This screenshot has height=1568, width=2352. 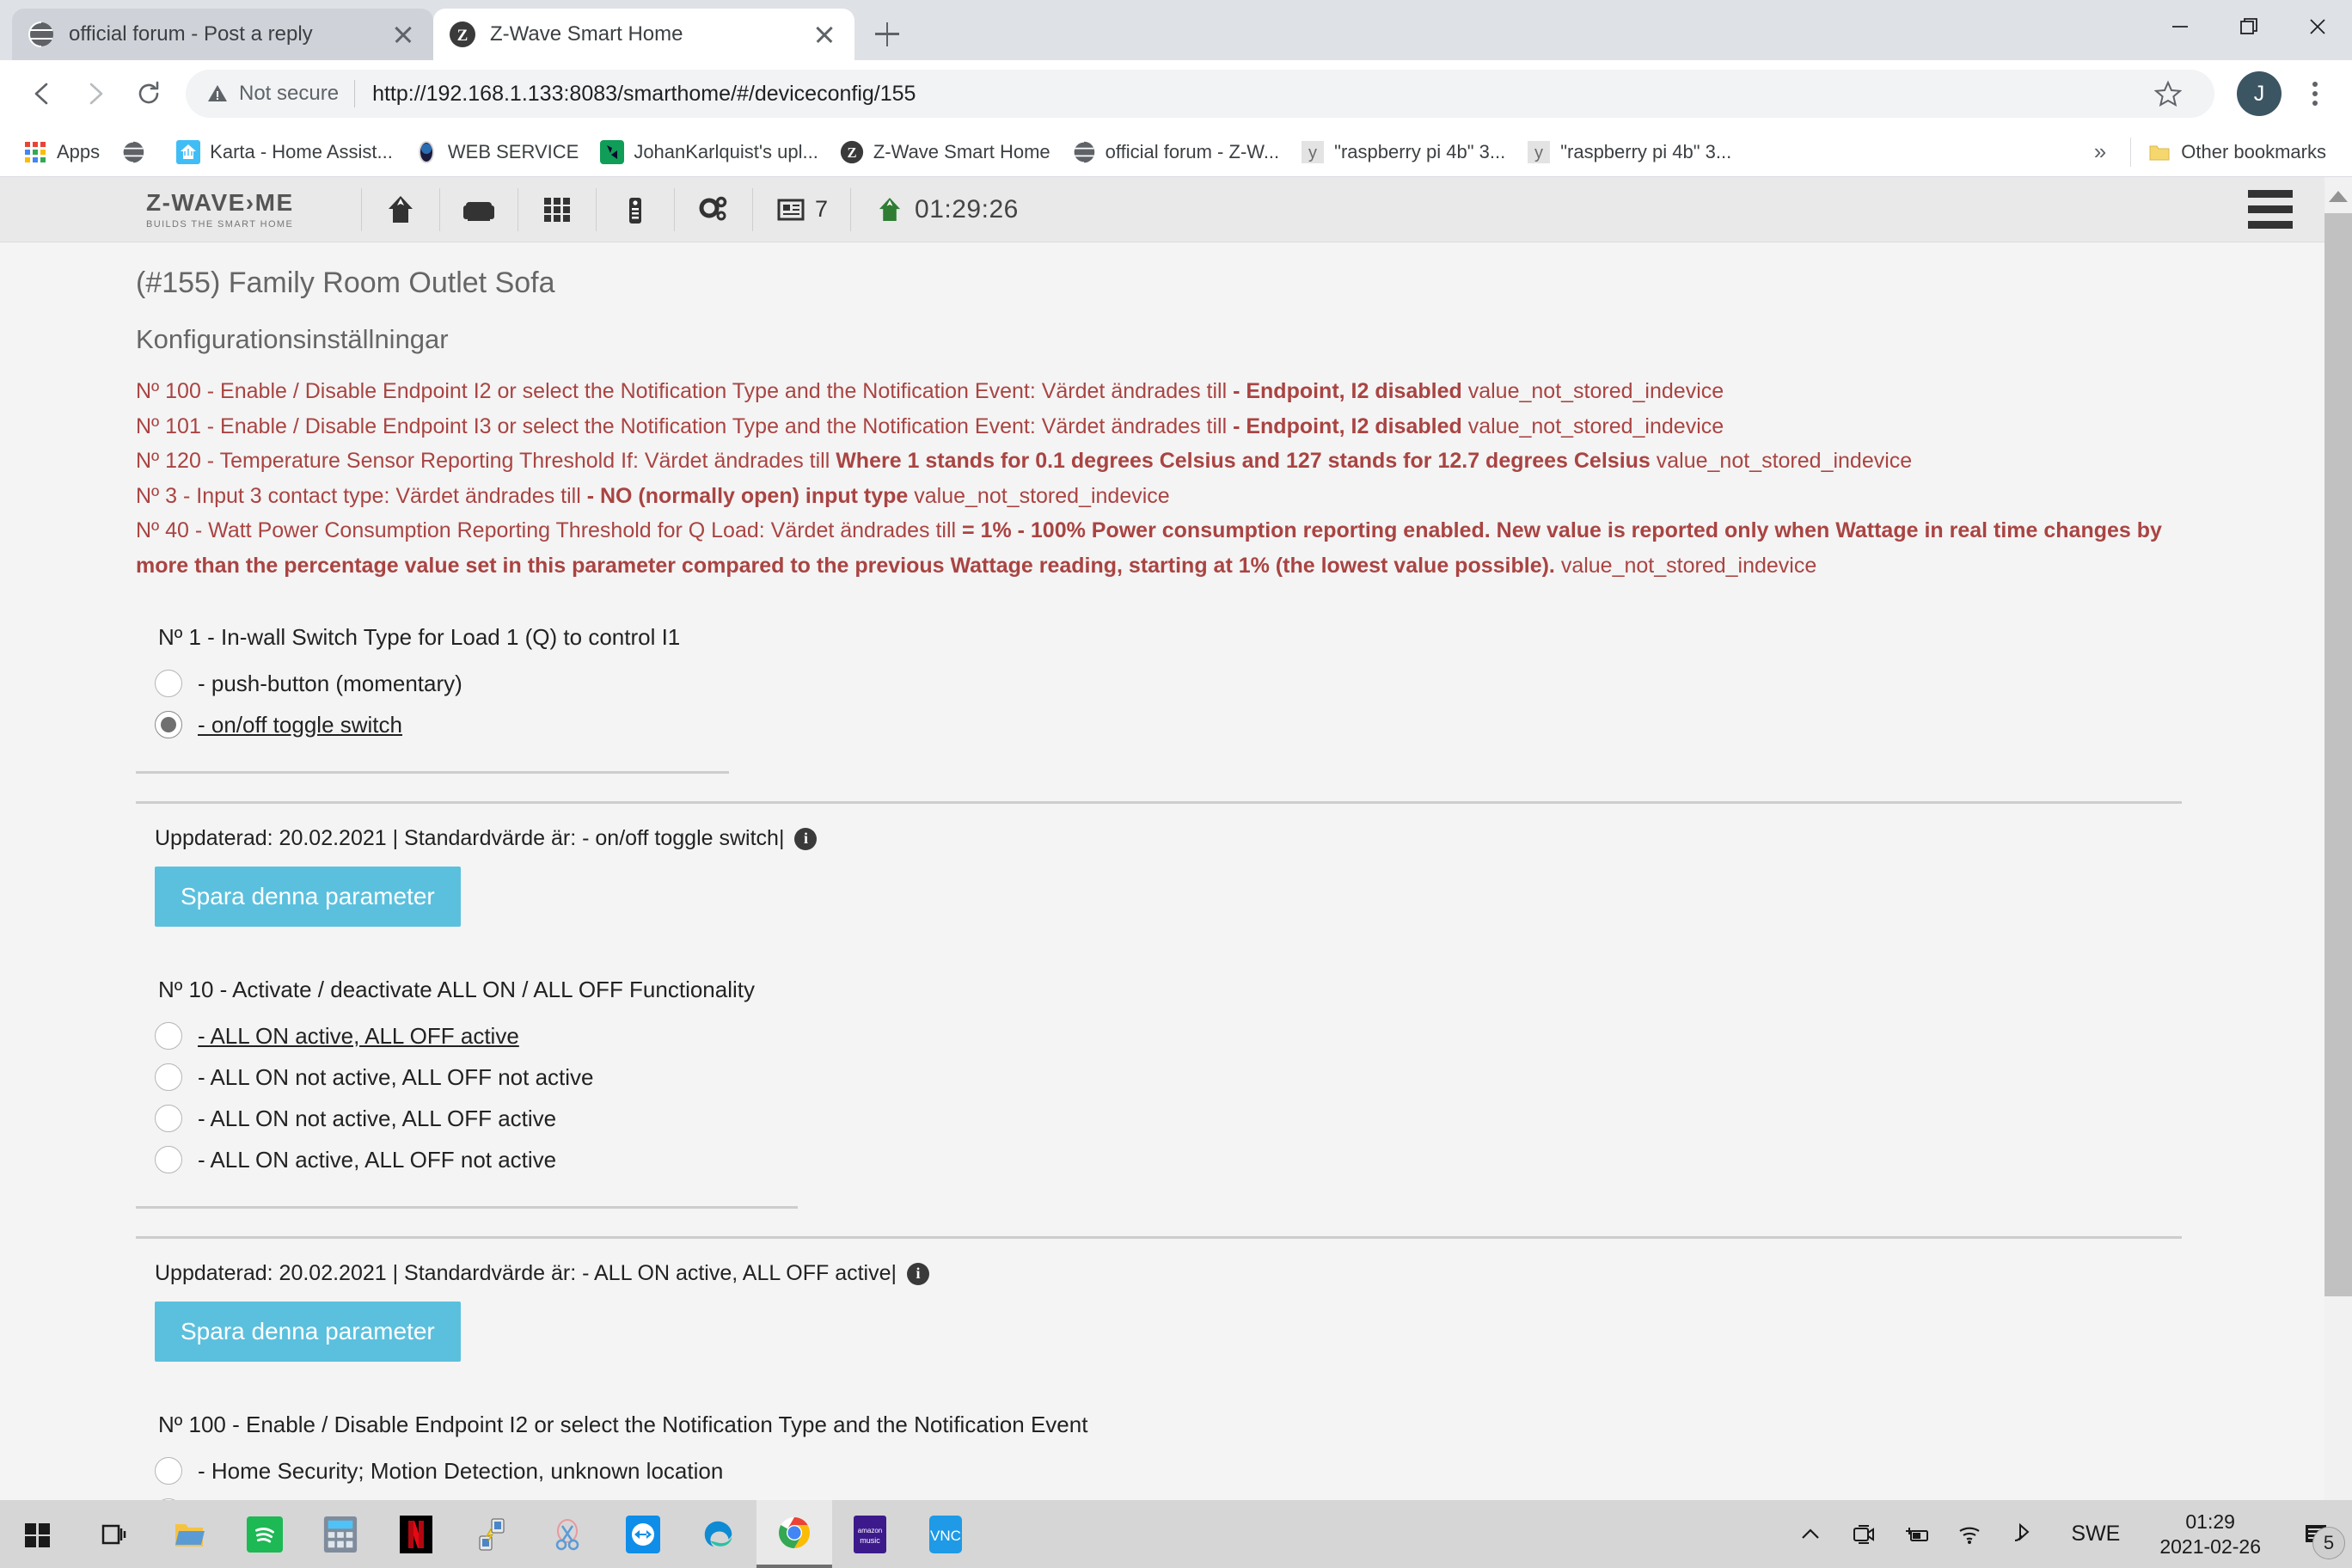 What do you see at coordinates (567, 1534) in the screenshot?
I see `snipping-tool-icon` at bounding box center [567, 1534].